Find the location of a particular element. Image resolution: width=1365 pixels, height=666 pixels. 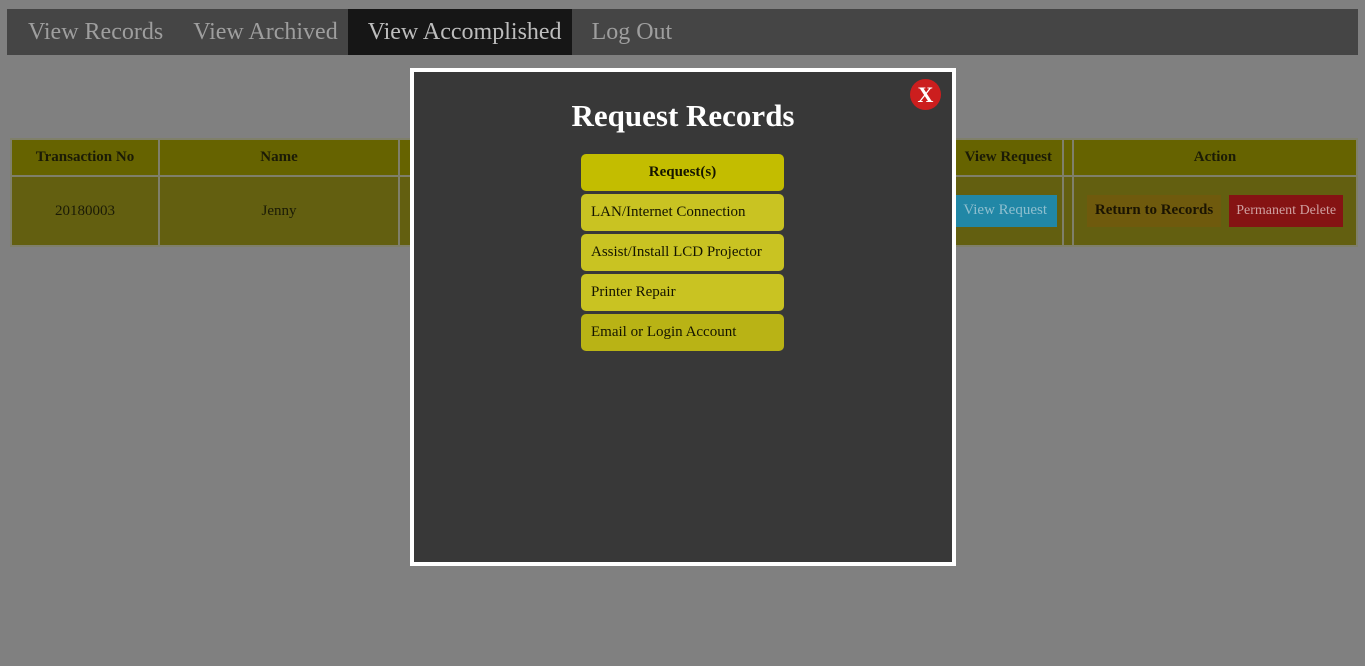

cell-name: Jenny is located at coordinates (279, 211).